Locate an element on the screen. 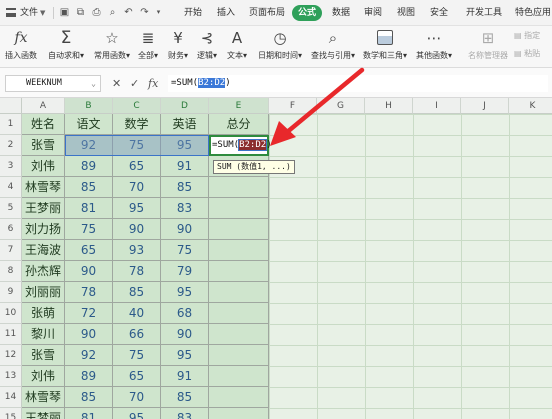 This screenshot has width=552, height=419. row-header-9: 9 is located at coordinates (11, 292).